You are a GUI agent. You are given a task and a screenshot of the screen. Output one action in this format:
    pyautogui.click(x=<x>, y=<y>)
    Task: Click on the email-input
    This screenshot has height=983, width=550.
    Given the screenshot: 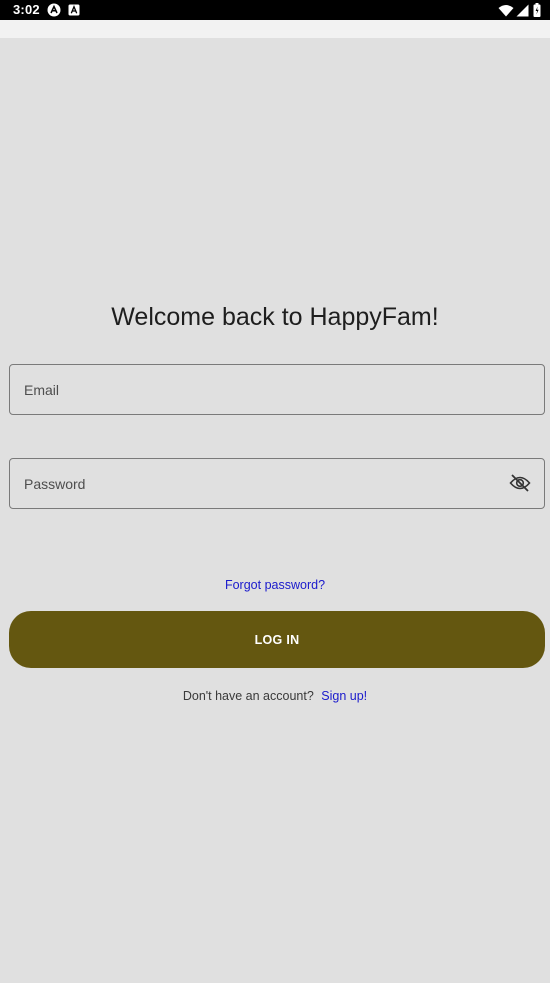 What is the action you would take?
    pyautogui.click(x=277, y=389)
    